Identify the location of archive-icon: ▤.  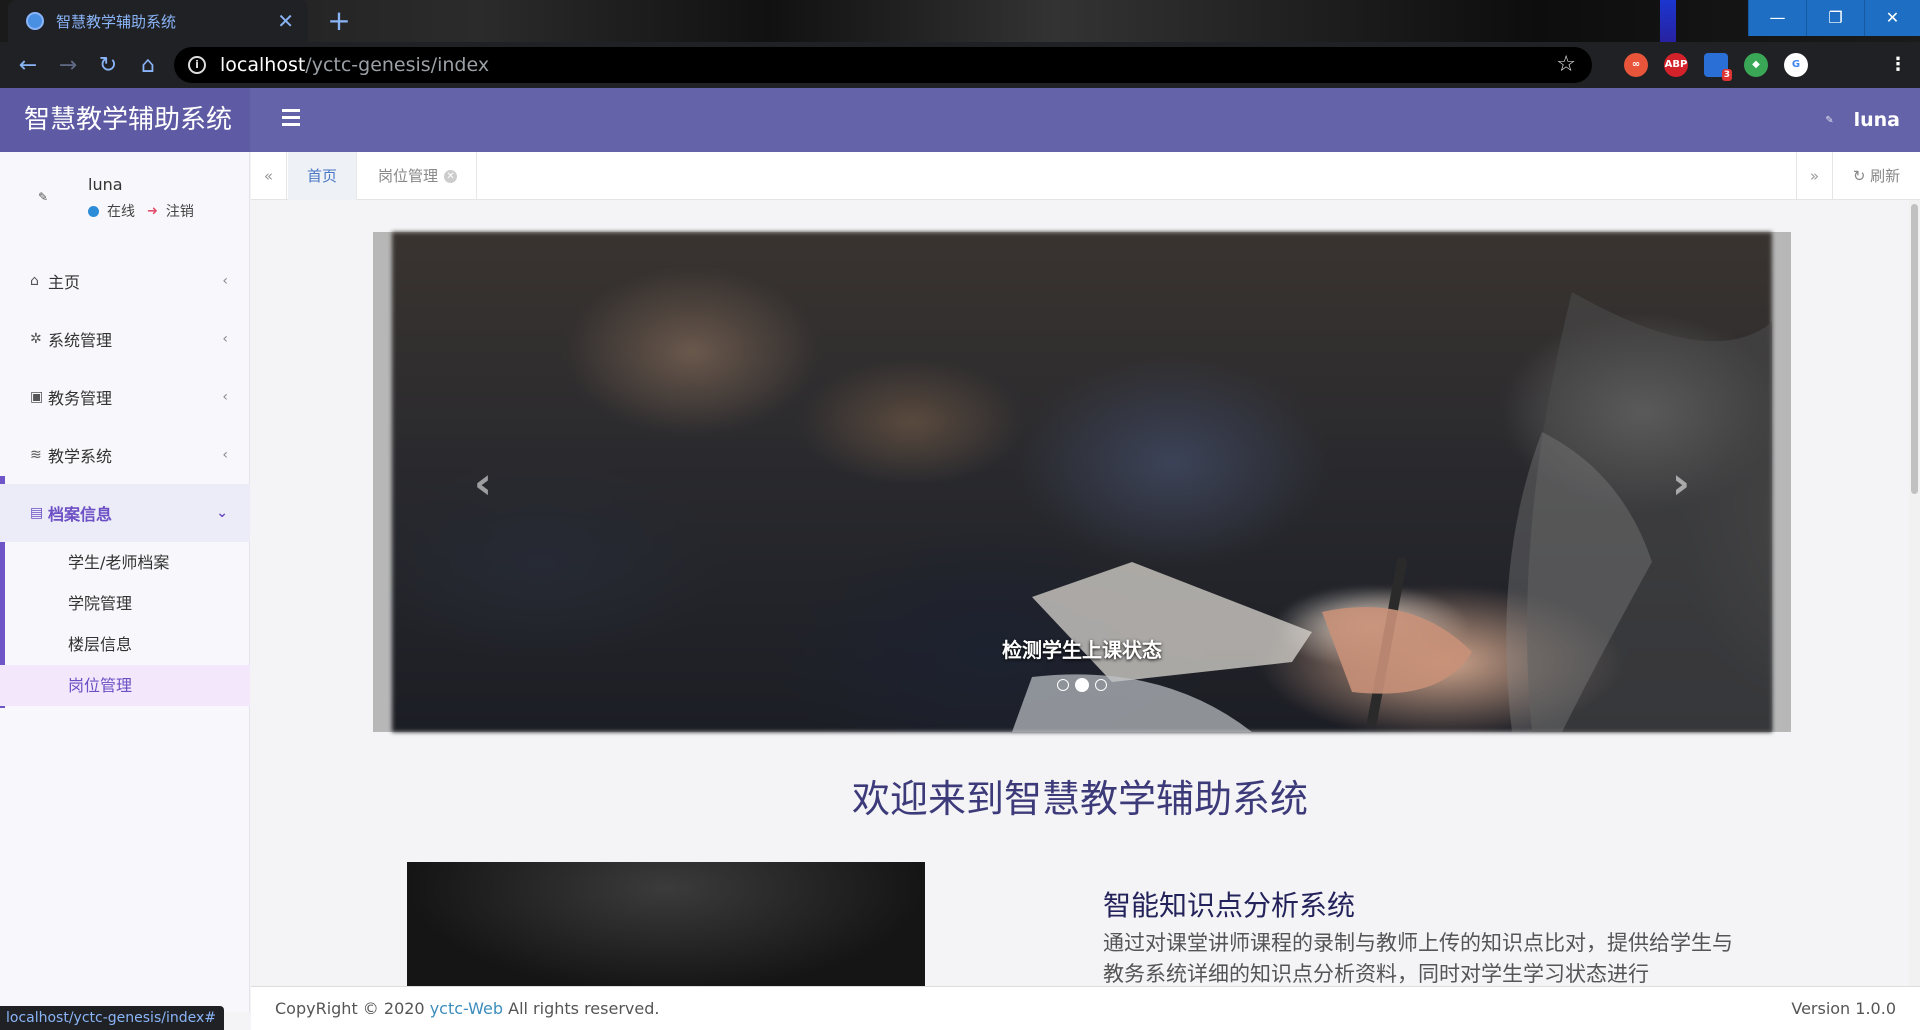
(37, 513).